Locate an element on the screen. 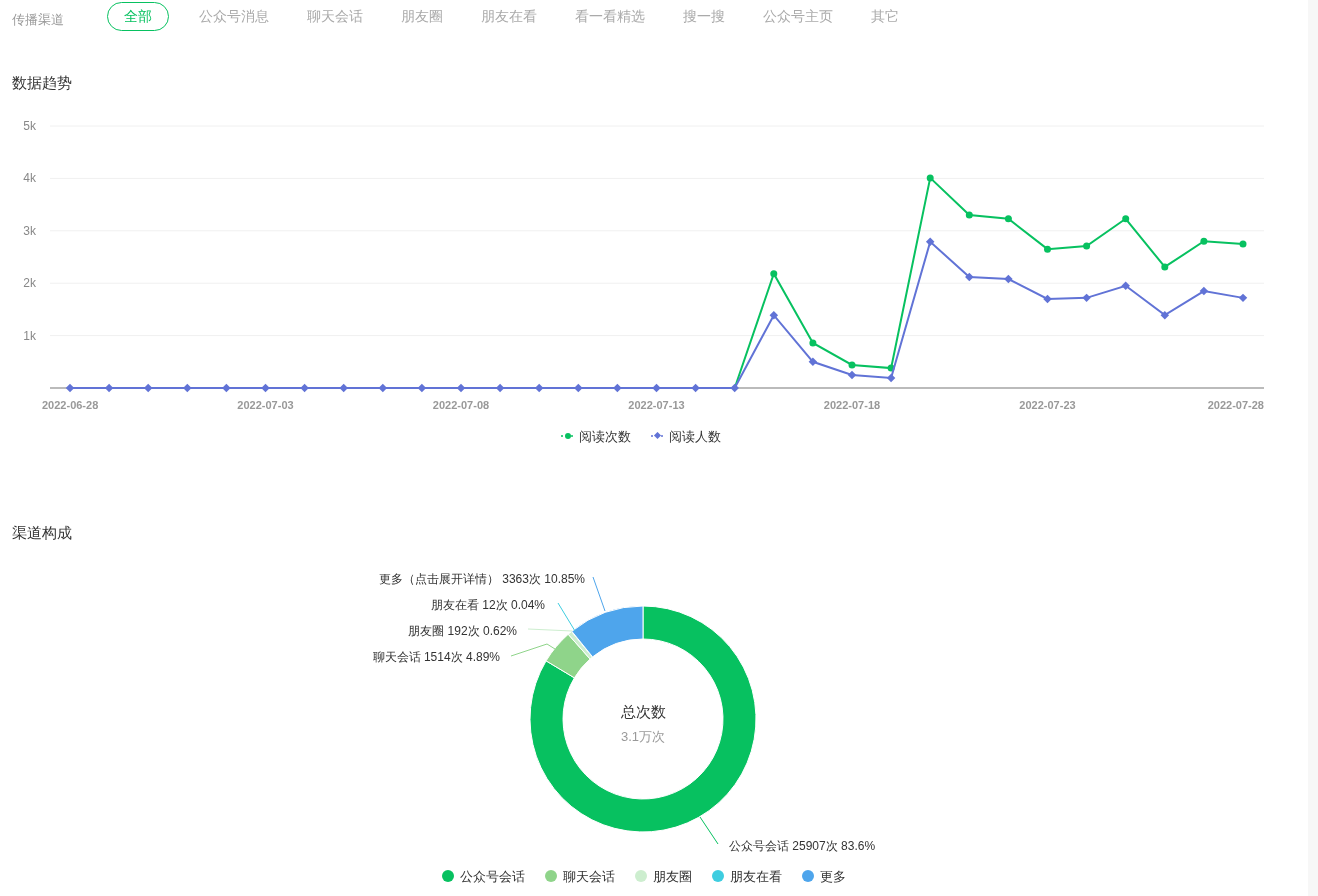 The width and height of the screenshot is (1318, 896). filter-tab: 搜一搜 is located at coordinates (704, 16).